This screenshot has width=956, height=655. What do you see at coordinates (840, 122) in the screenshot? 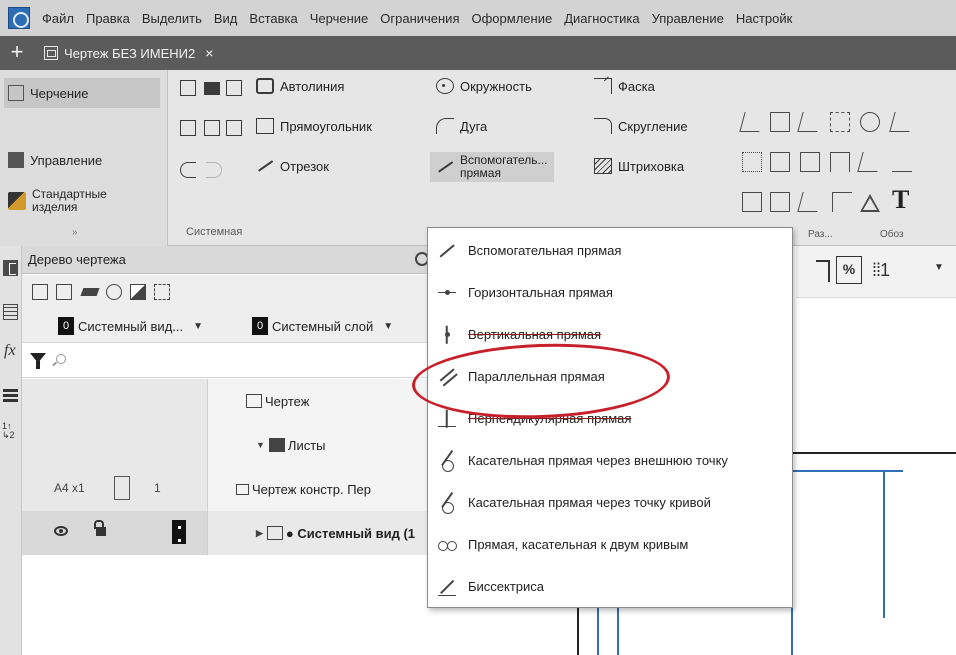
I see `auto-dimension-icon` at bounding box center [840, 122].